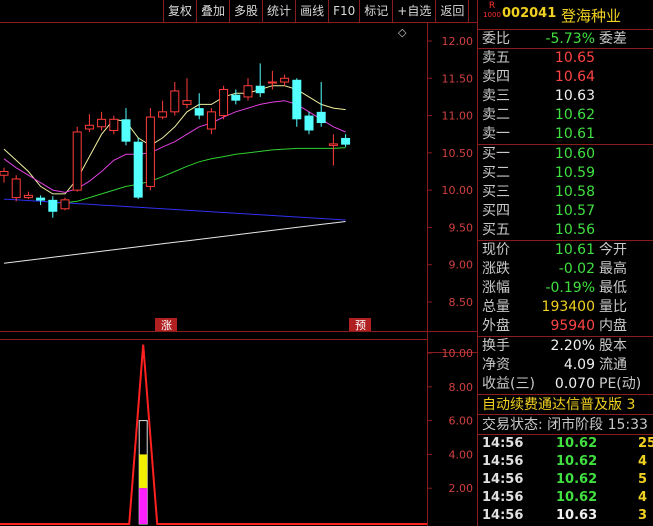 The width and height of the screenshot is (653, 526). What do you see at coordinates (613, 307) in the screenshot?
I see `quote-label2: 量比` at bounding box center [613, 307].